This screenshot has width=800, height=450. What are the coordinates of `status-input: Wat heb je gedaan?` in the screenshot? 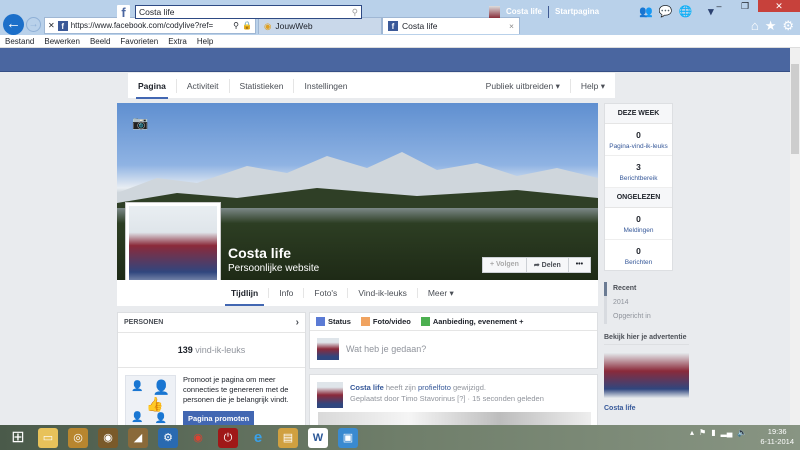 It's located at (386, 349).